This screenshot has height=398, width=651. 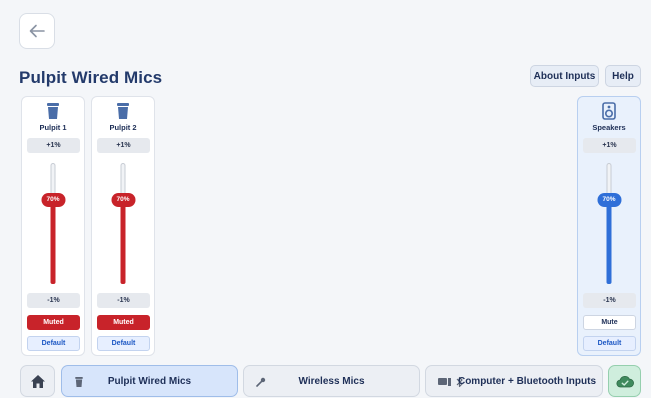 I want to click on channel-strip-speakers: Speakers +1% 70% -1% Mute Default, so click(x=609, y=226).